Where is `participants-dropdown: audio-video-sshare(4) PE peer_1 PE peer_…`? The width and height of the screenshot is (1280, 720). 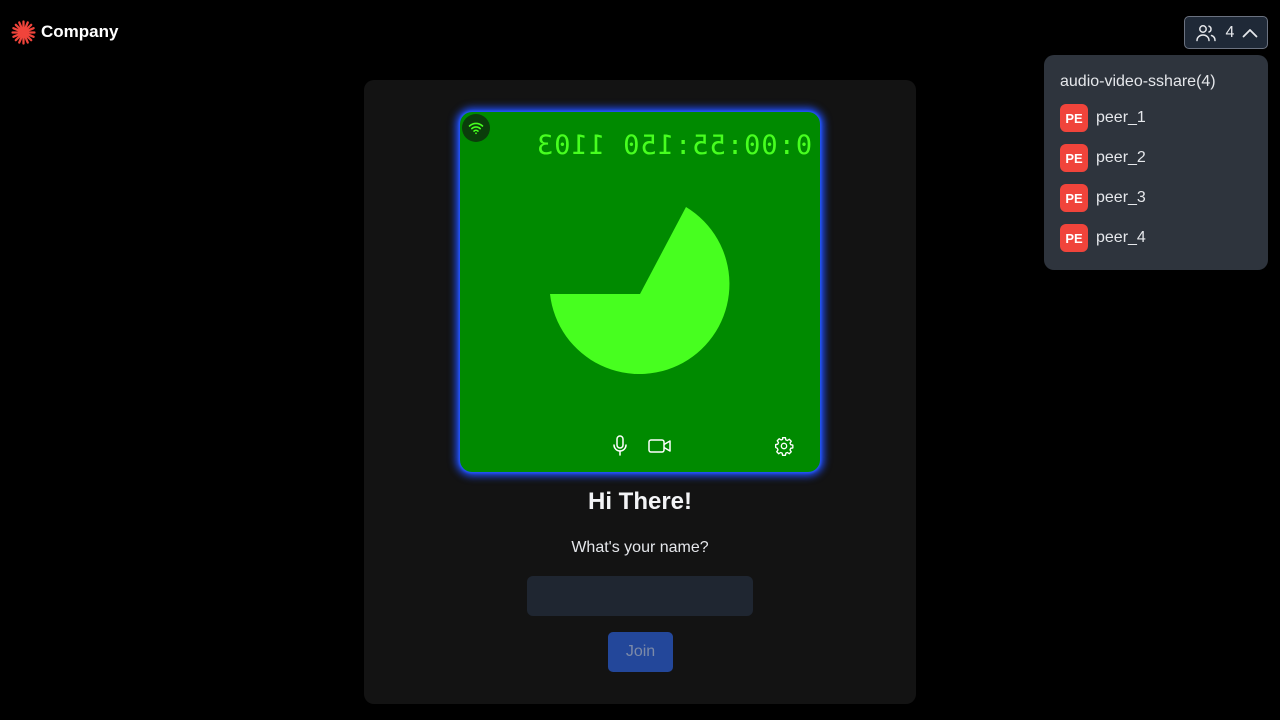 participants-dropdown: audio-video-sshare(4) PE peer_1 PE peer_… is located at coordinates (1156, 162).